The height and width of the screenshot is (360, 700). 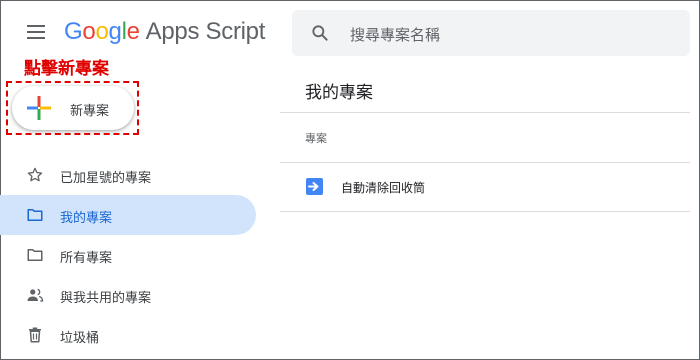 What do you see at coordinates (128, 335) in the screenshot?
I see `sidebar-item-trash: 垃圾桶` at bounding box center [128, 335].